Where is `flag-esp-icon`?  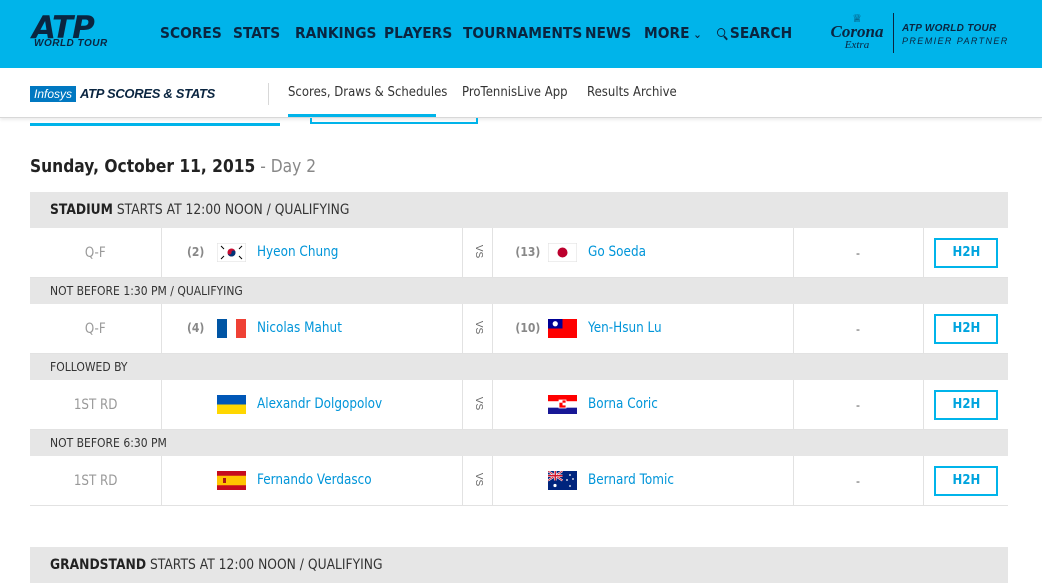
flag-esp-icon is located at coordinates (231, 480).